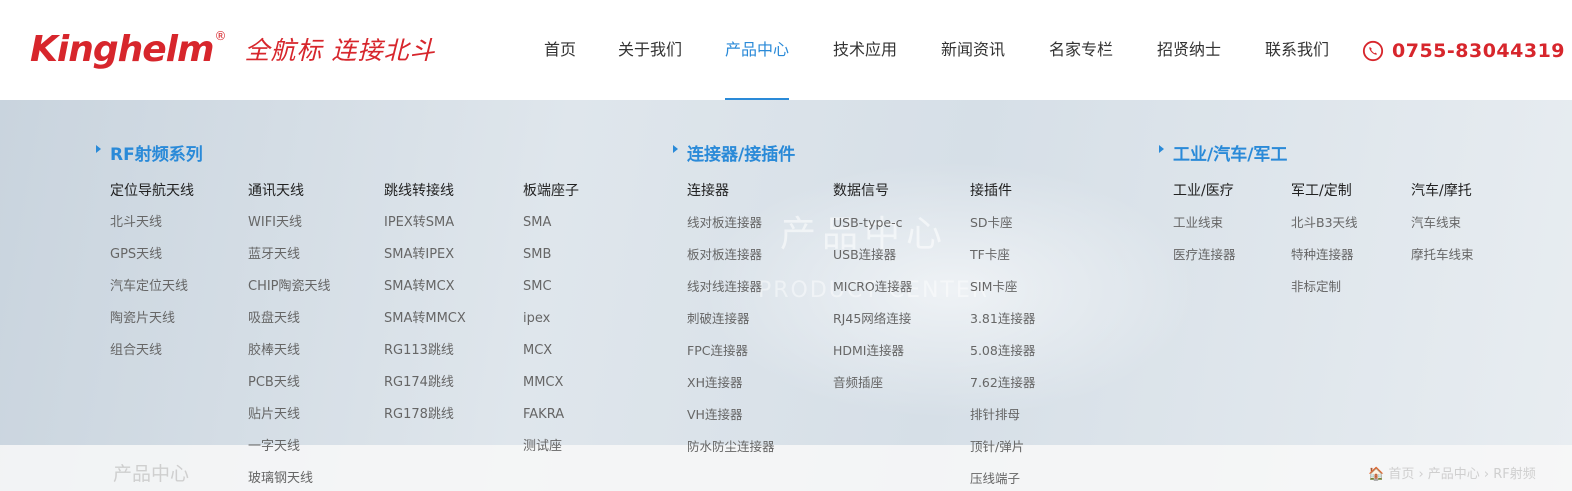 The image size is (1572, 491). What do you see at coordinates (1324, 239) in the screenshot?
I see `menu-column-military-custom: 军工/定制 北斗B3天线 特种连接器 非标定制` at bounding box center [1324, 239].